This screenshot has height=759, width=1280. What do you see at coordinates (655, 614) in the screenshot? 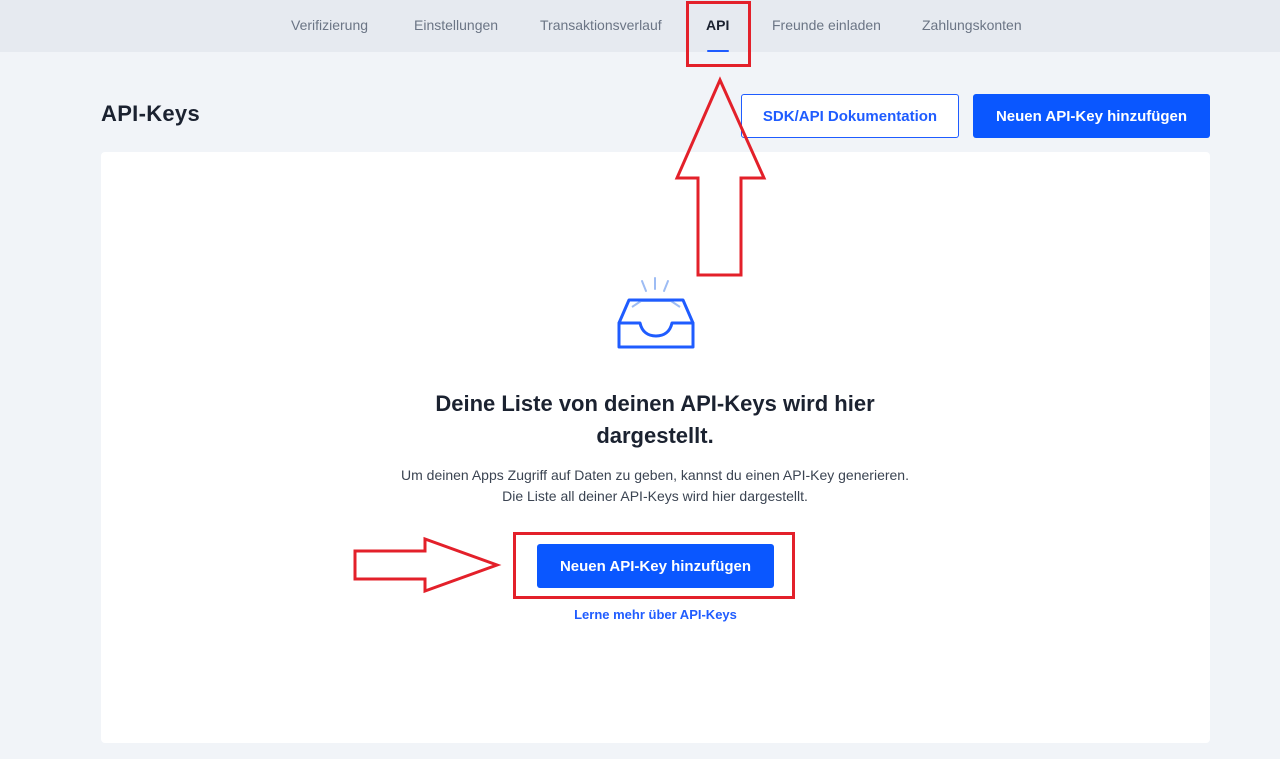
I see `learn-more-api-keys-link: Lerne mehr über API-Keys` at bounding box center [655, 614].